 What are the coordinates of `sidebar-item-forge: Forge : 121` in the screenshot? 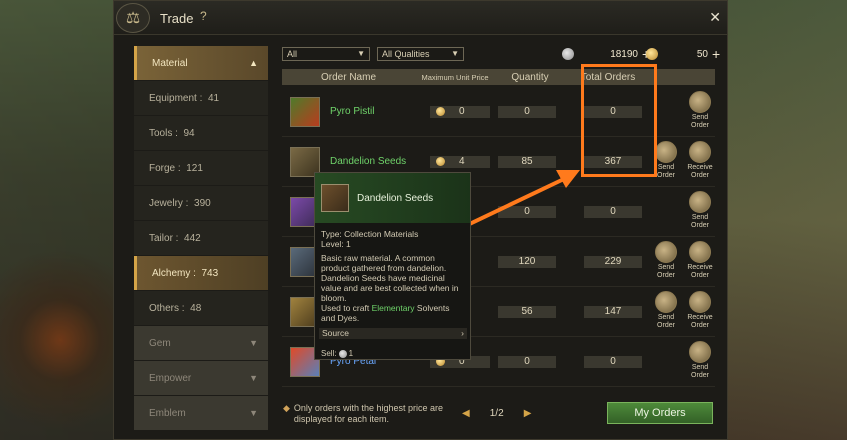 It's located at (201, 168).